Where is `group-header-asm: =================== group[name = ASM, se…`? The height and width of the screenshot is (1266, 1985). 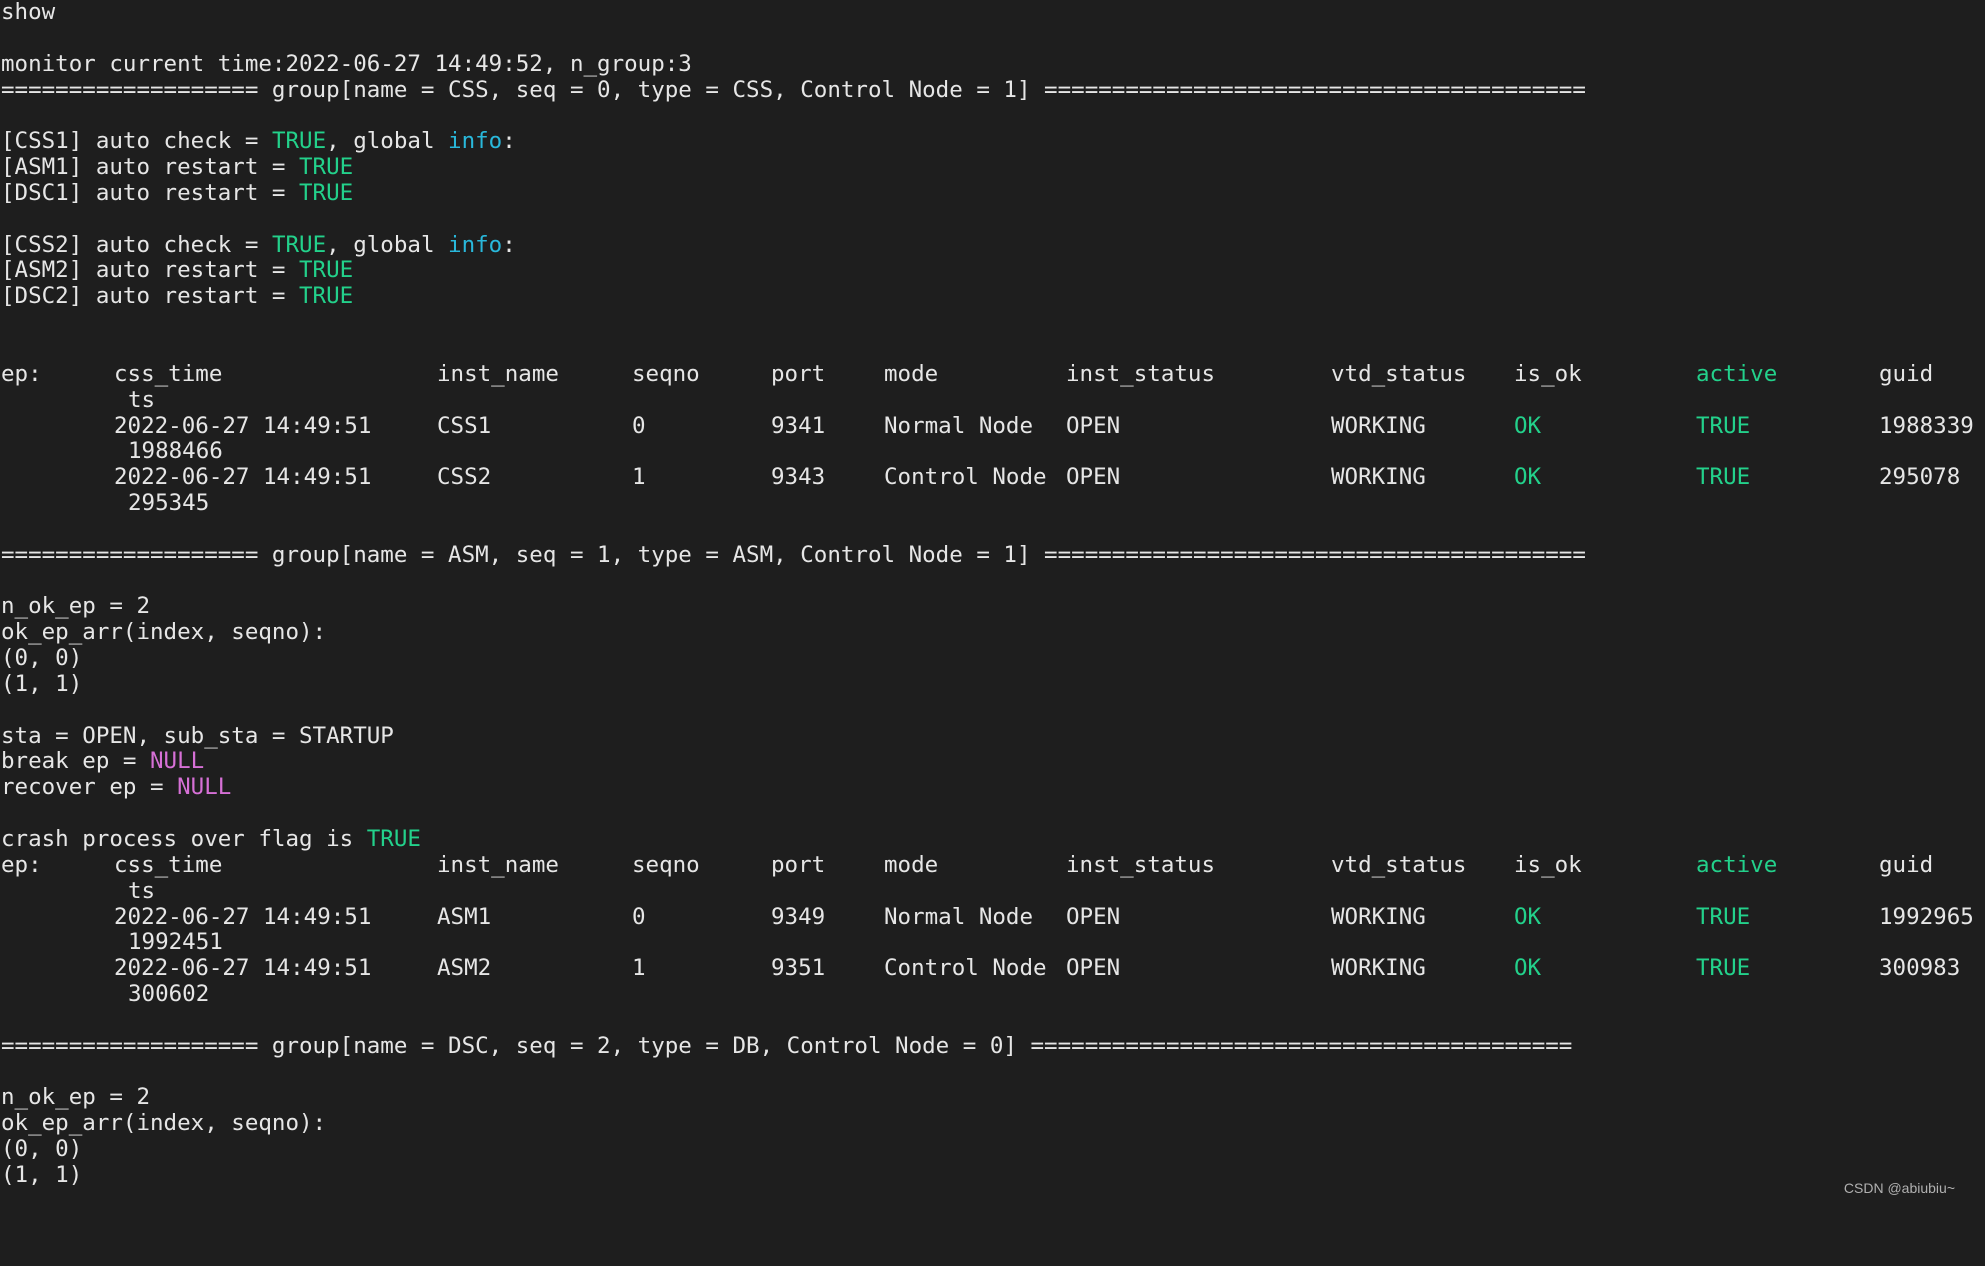 group-header-asm: =================== group[name = ASM, se… is located at coordinates (793, 554).